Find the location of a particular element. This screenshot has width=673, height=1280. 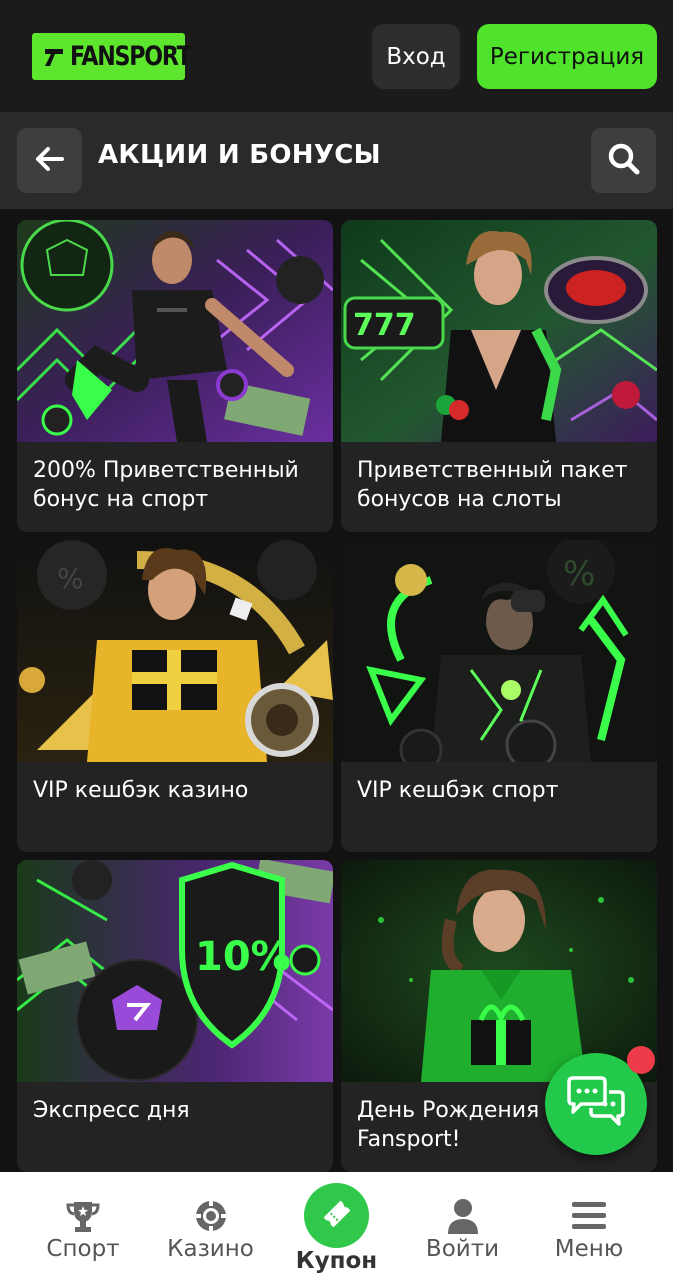

login-button: Вход is located at coordinates (416, 56).